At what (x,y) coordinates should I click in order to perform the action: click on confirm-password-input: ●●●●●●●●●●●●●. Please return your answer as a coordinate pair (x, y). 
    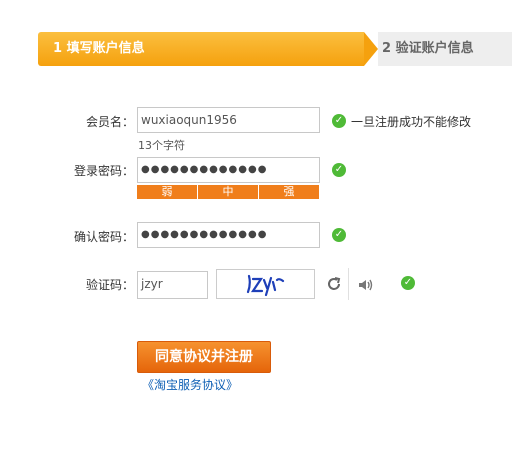
    Looking at the image, I should click on (228, 235).